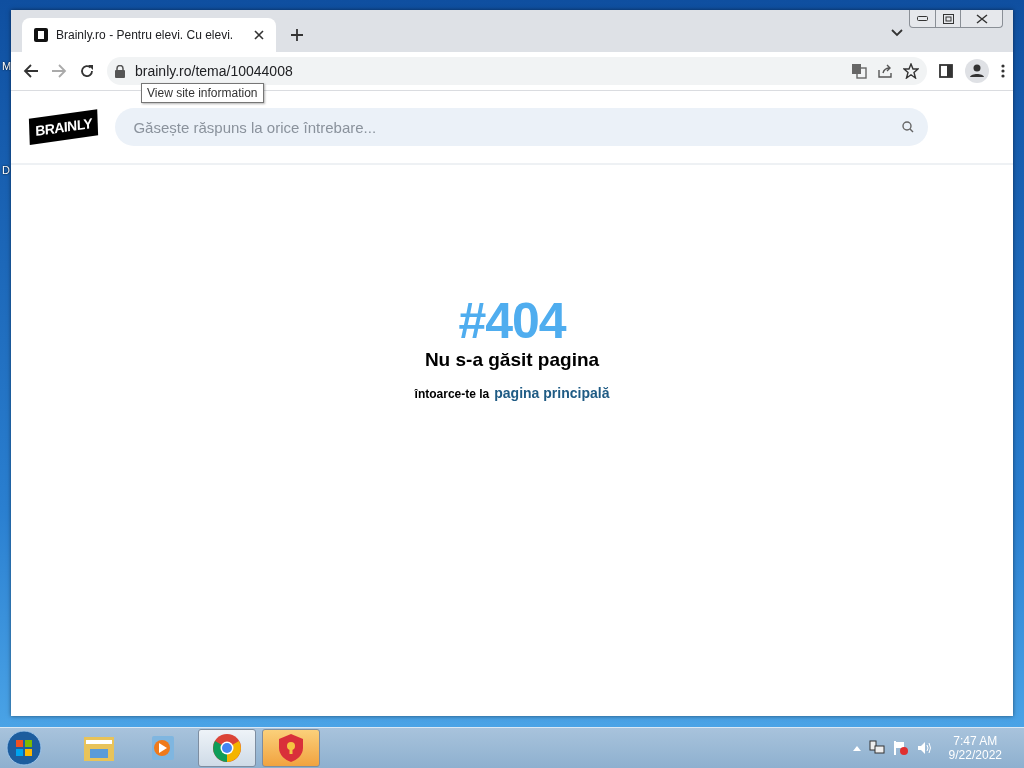  Describe the element at coordinates (975, 755) in the screenshot. I see `clock-date: 9/22/2022` at that location.